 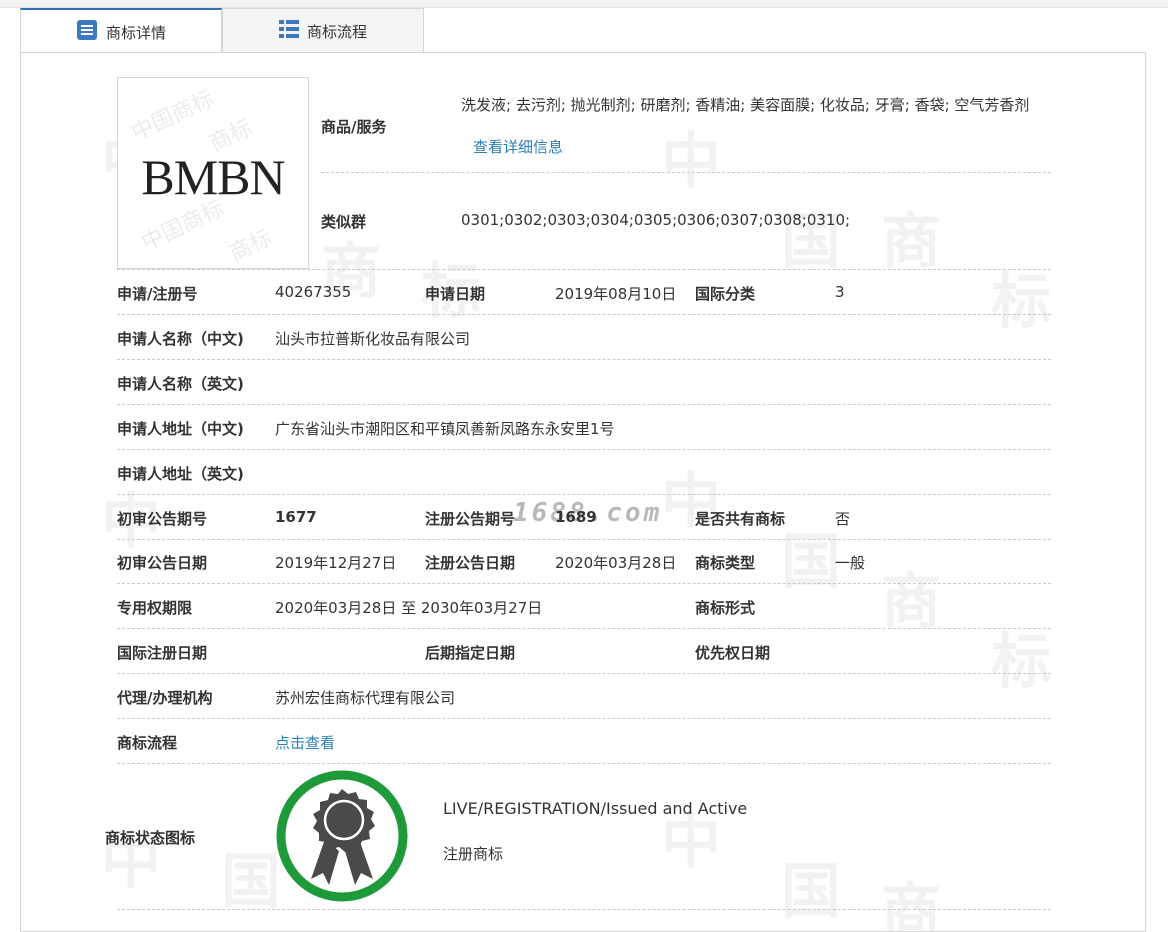 What do you see at coordinates (576, 517) in the screenshot?
I see `reg-notice-no-value: 1689` at bounding box center [576, 517].